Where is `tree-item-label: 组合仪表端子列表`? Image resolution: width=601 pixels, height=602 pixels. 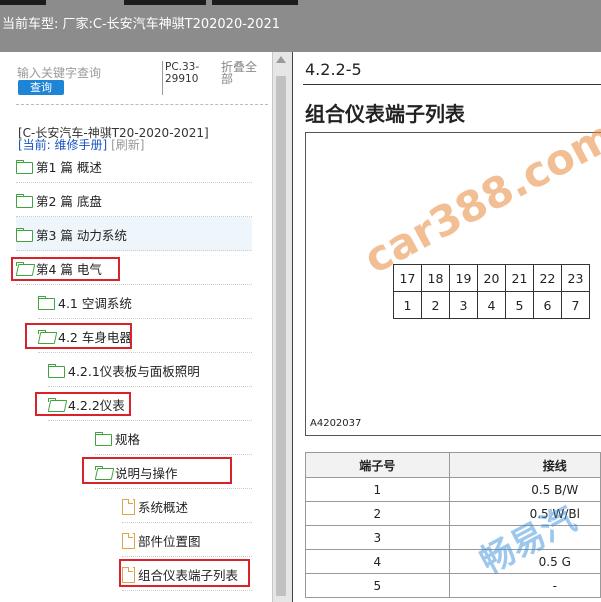
tree-item-label: 组合仪表端子列表 is located at coordinates (188, 575).